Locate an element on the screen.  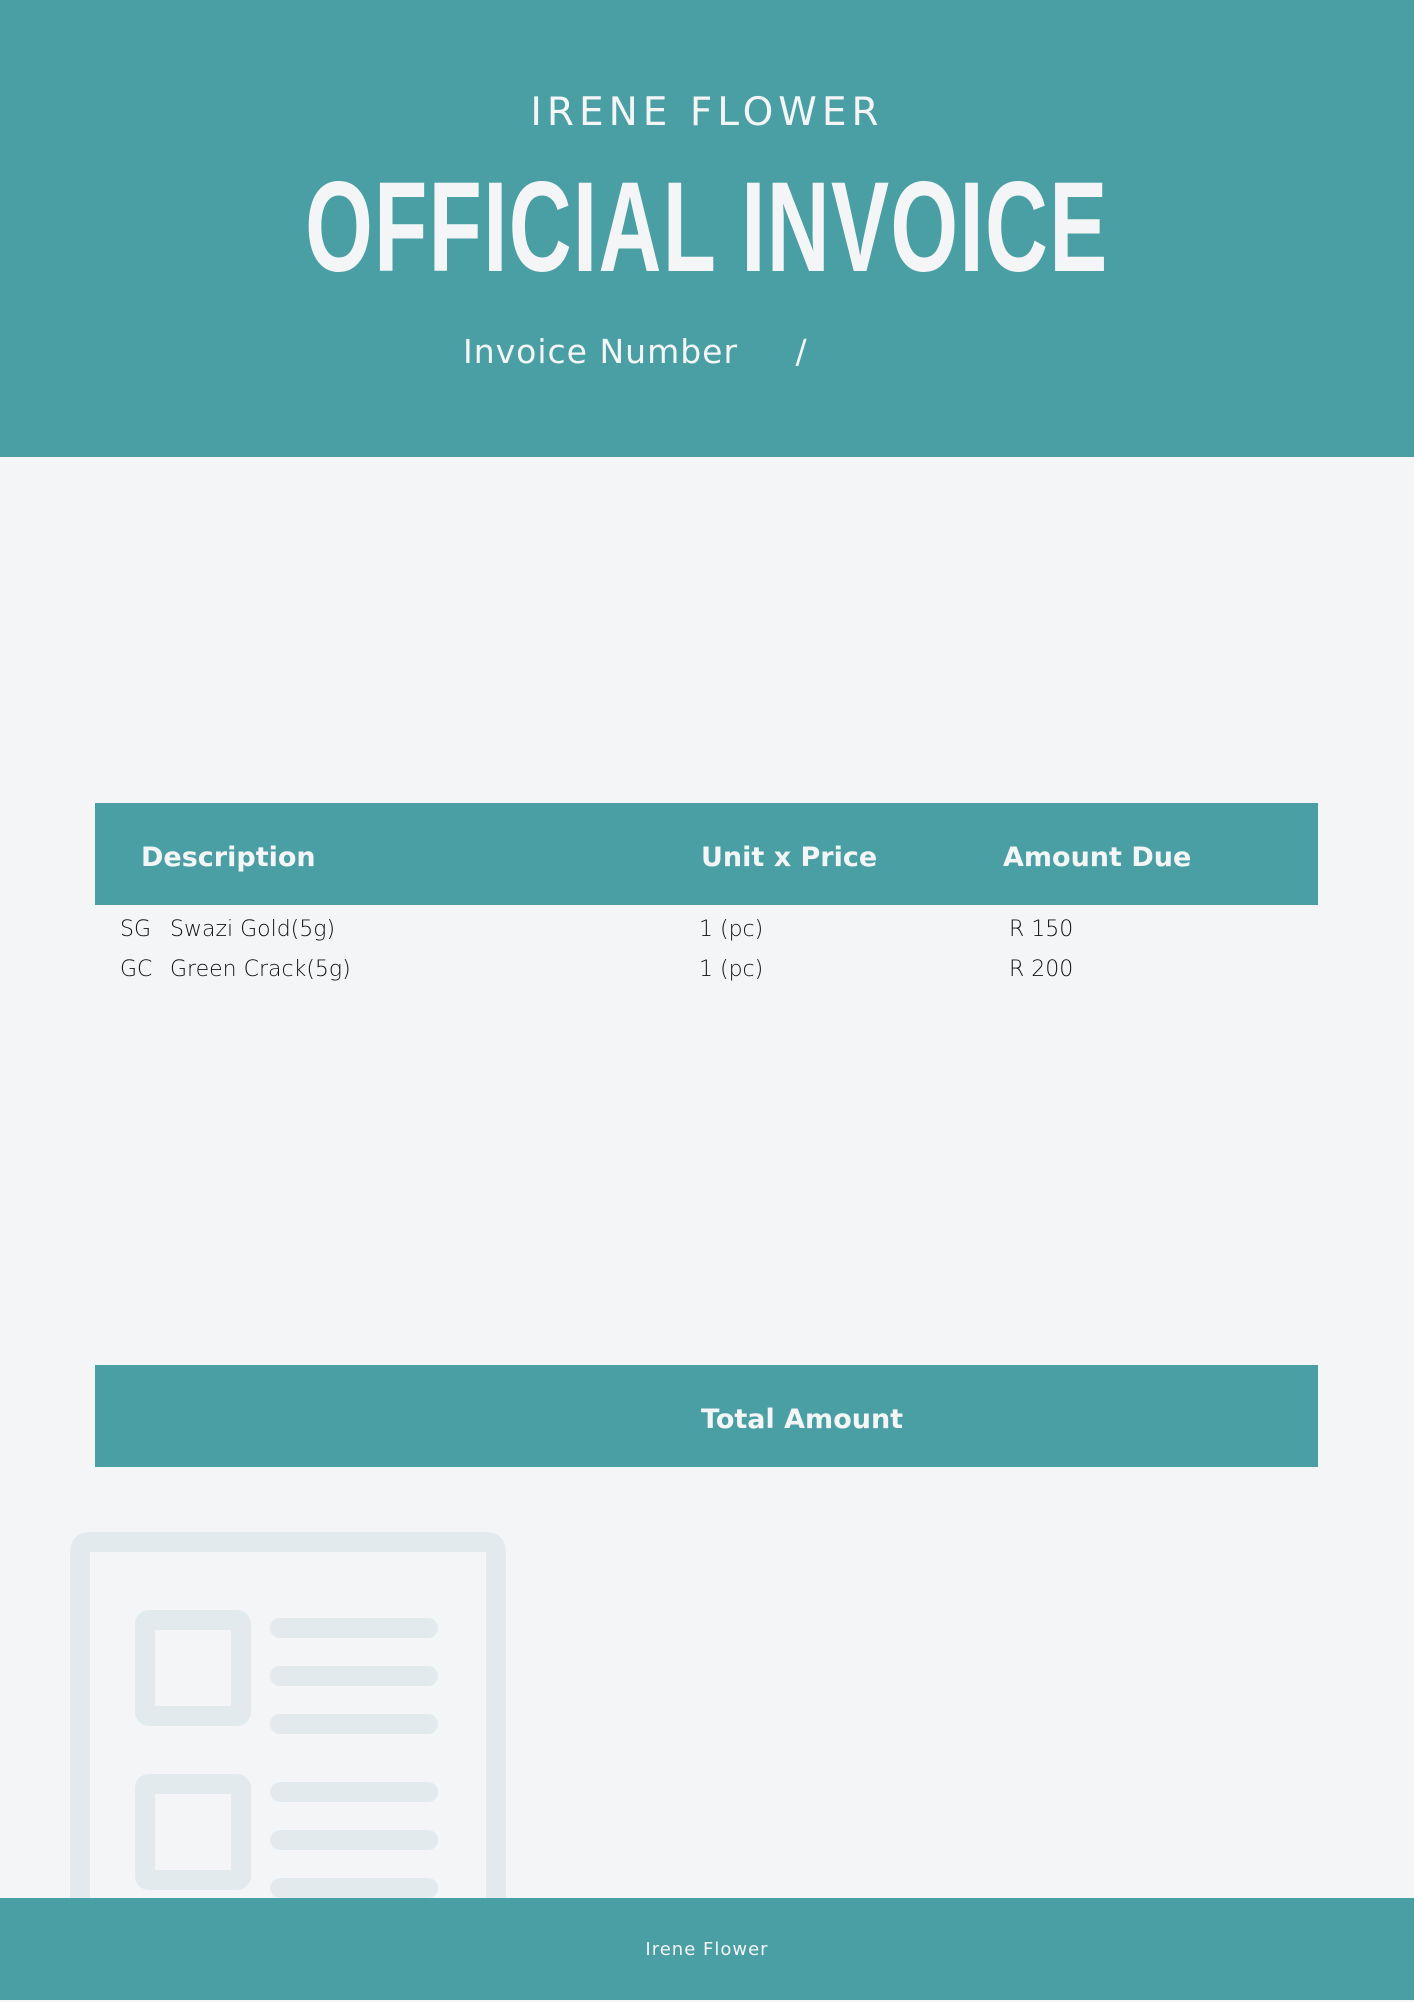
total-amount-bar: Total Amount is located at coordinates (706, 1416).